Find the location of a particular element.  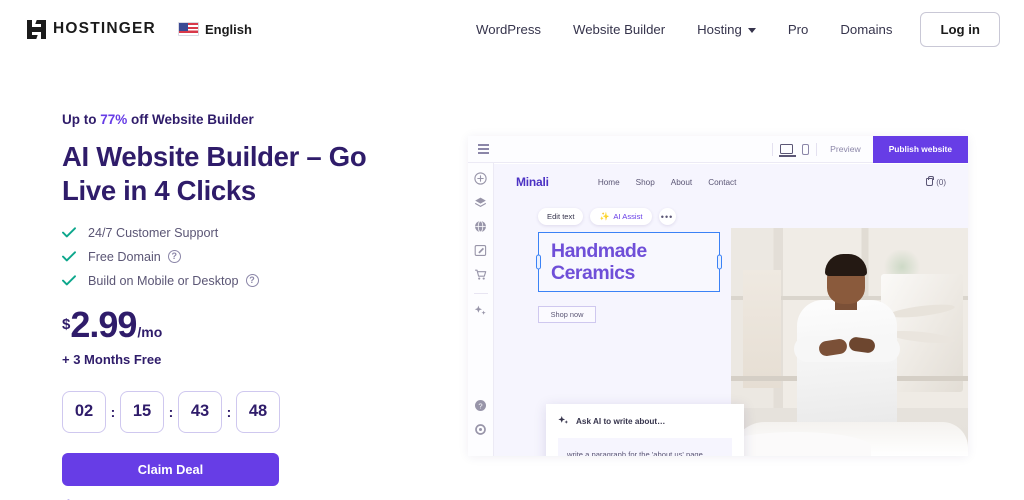

nav-item-domains: Domains is located at coordinates (866, 29).